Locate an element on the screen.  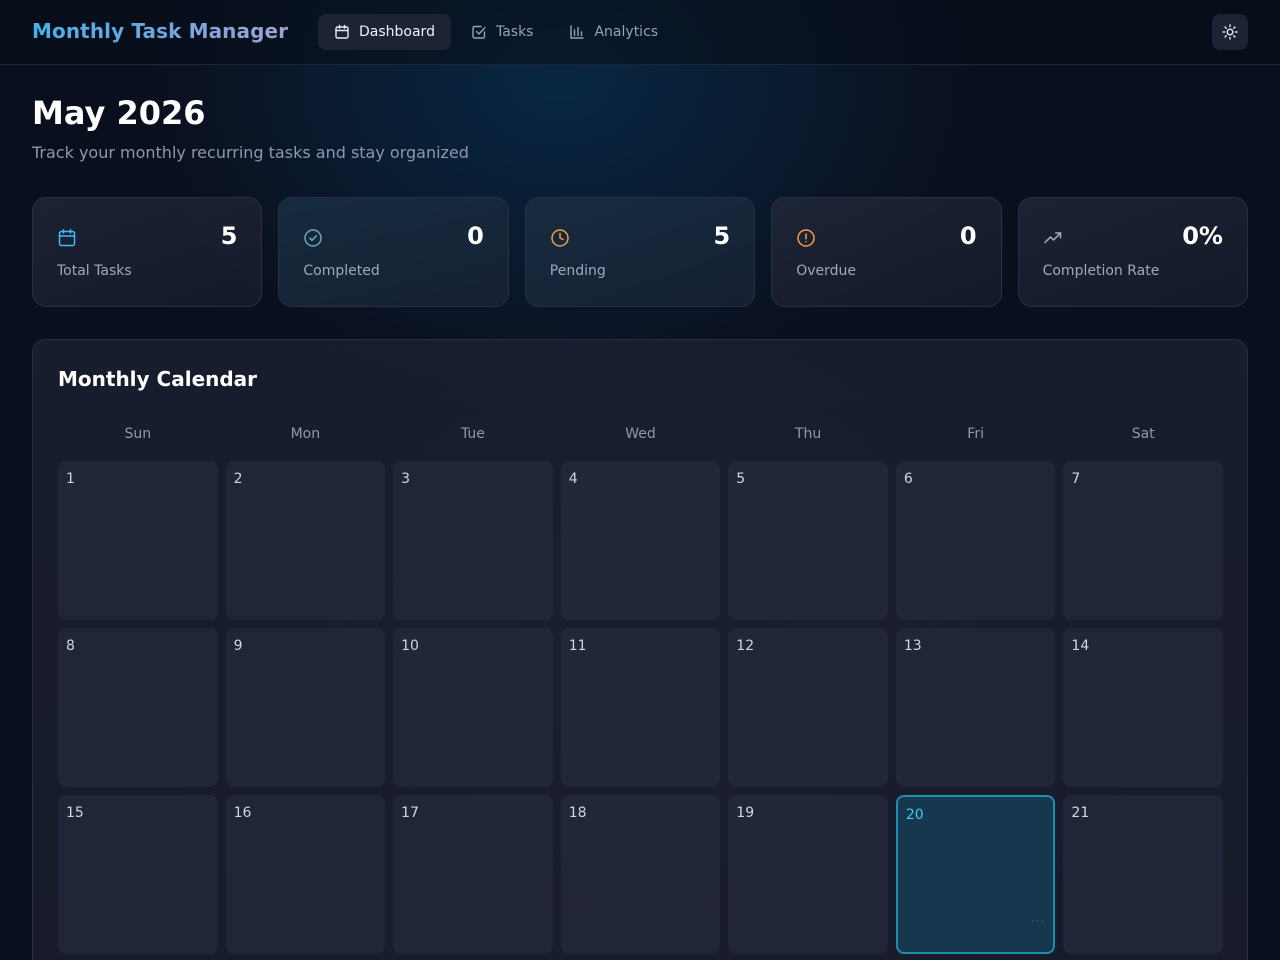
main-nav: Dashboard Tasks Analytics is located at coordinates (496, 32).